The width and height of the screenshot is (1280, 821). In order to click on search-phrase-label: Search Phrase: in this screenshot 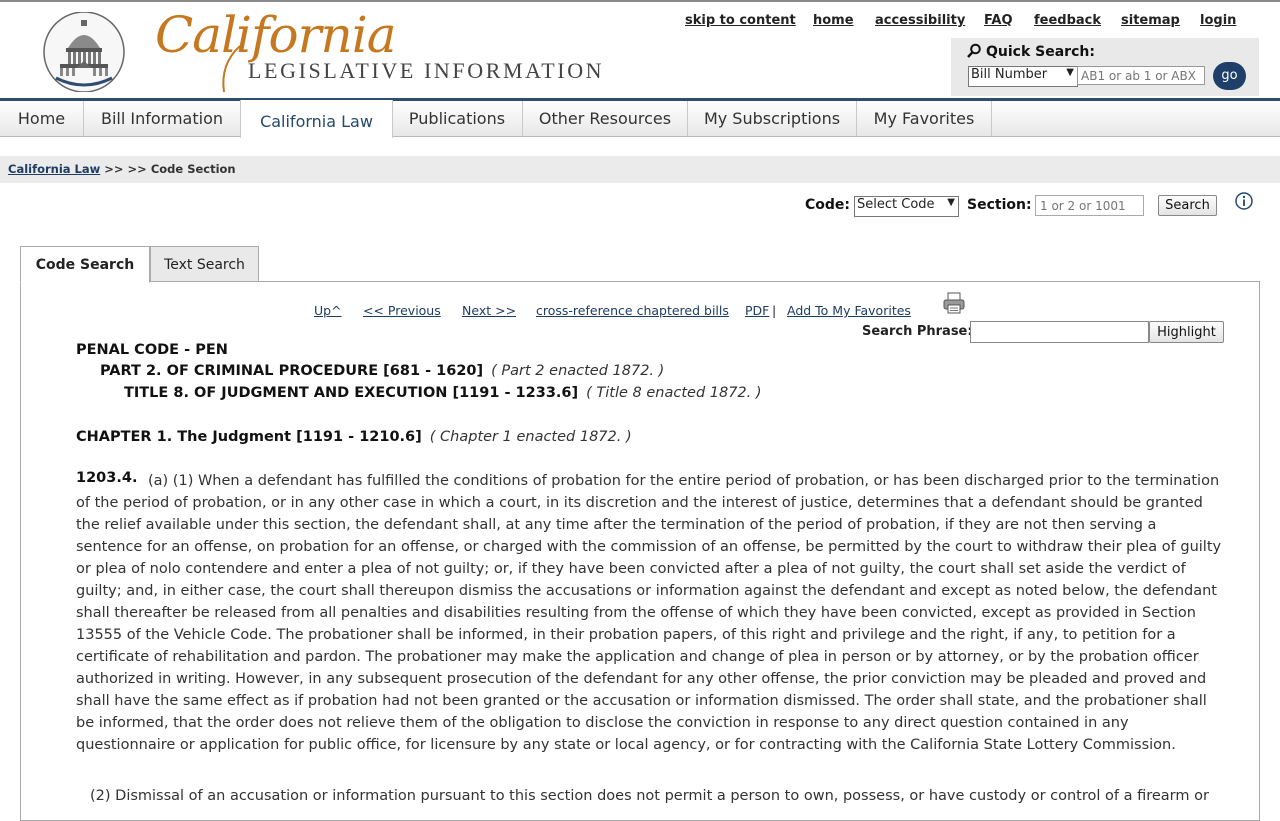, I will do `click(917, 331)`.